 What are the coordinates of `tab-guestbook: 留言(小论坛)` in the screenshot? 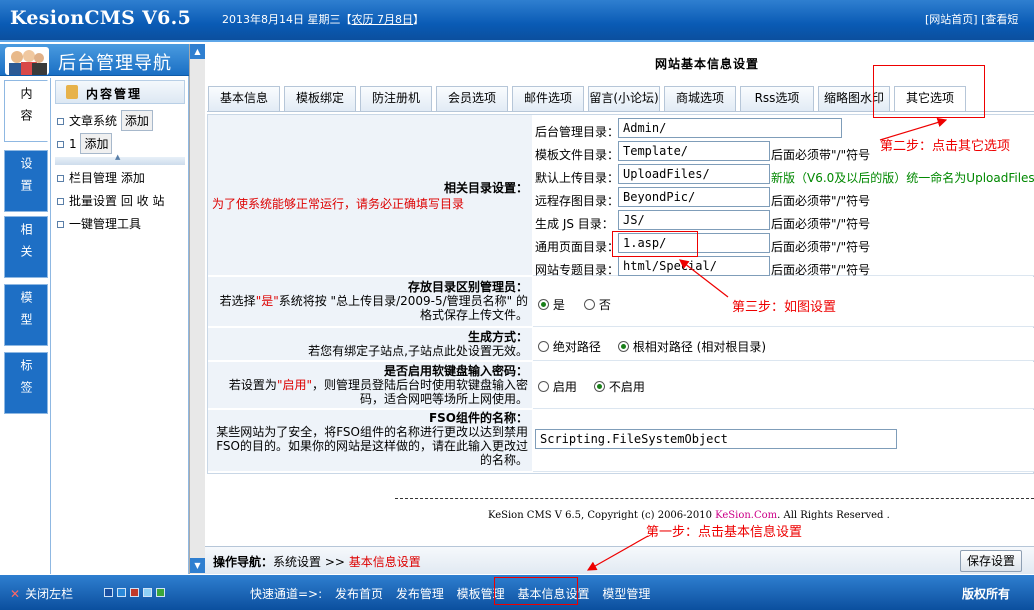 It's located at (624, 98).